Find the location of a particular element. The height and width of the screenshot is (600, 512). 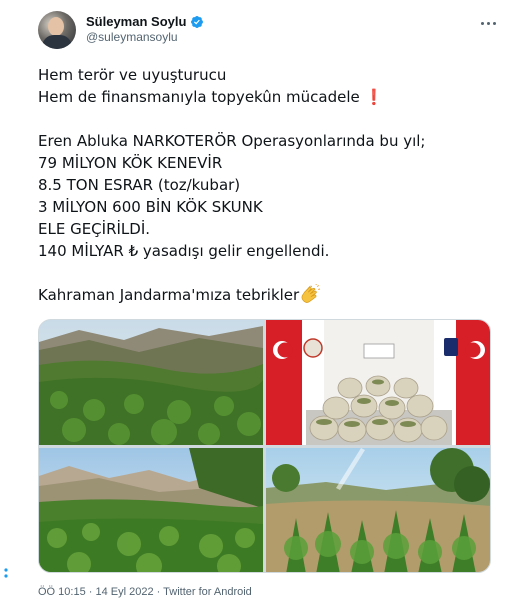

more-options-icon is located at coordinates (488, 23).